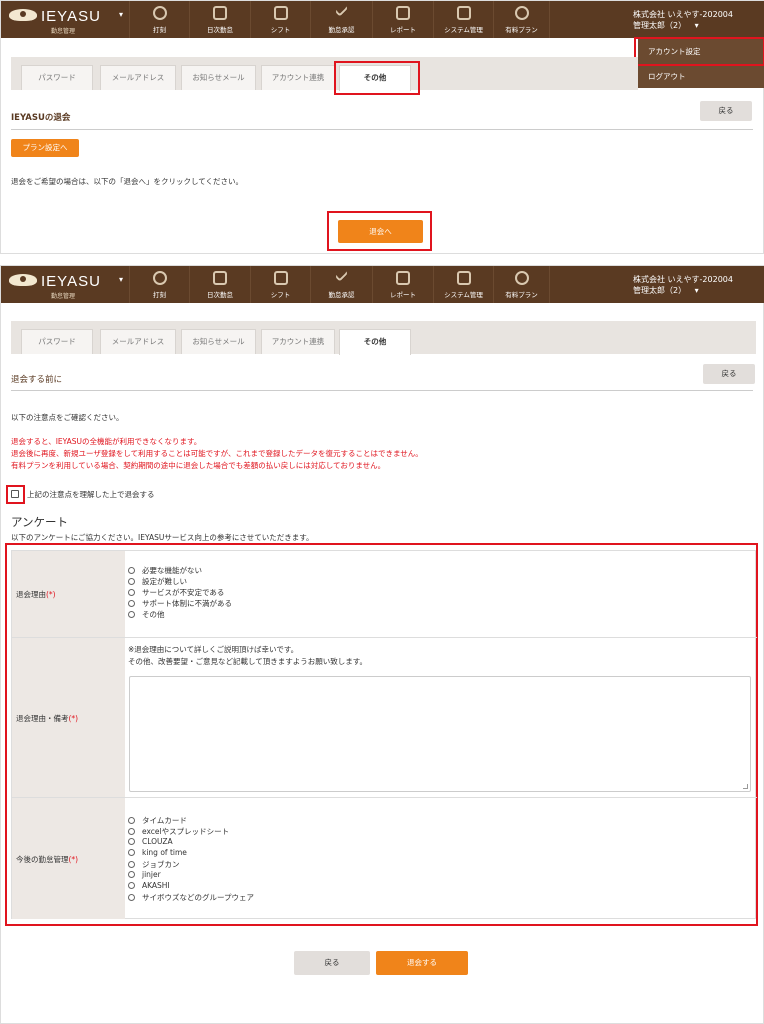 The height and width of the screenshot is (1024, 764). What do you see at coordinates (106, 441) in the screenshot?
I see `warning-1: 退会すると、IEYASUの全機能が利用できなくなります。` at bounding box center [106, 441].